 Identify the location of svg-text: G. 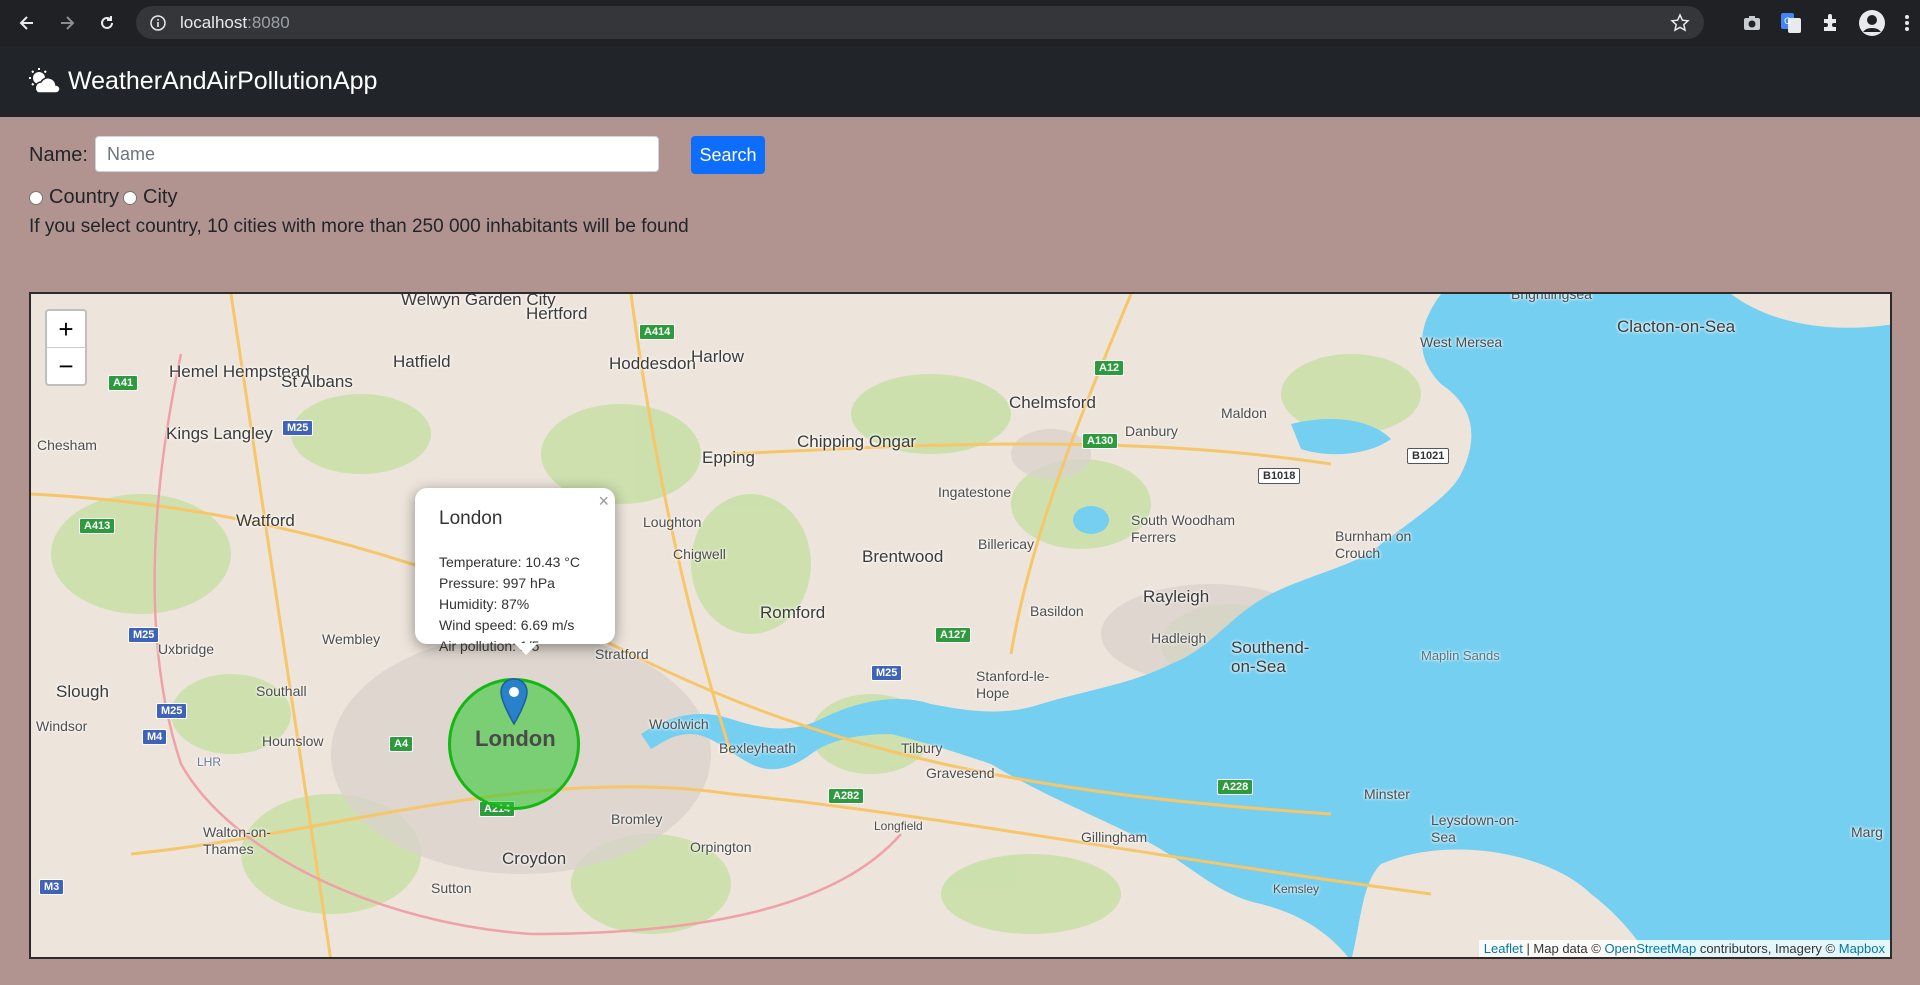
(1787, 22).